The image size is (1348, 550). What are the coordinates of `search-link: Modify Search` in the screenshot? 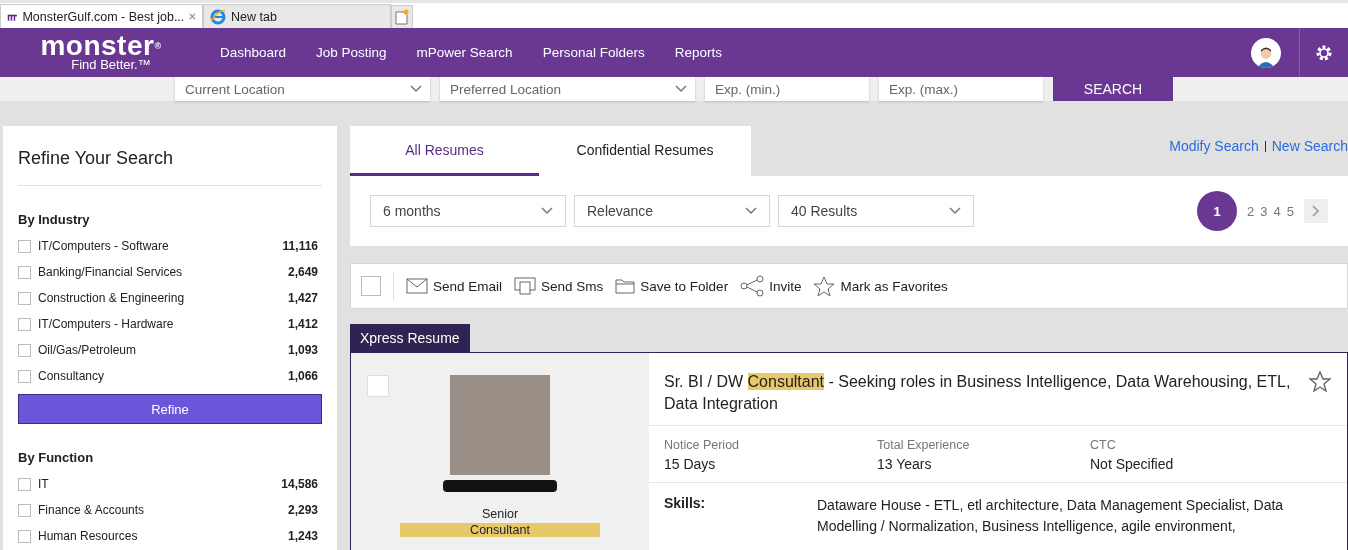 It's located at (1214, 146).